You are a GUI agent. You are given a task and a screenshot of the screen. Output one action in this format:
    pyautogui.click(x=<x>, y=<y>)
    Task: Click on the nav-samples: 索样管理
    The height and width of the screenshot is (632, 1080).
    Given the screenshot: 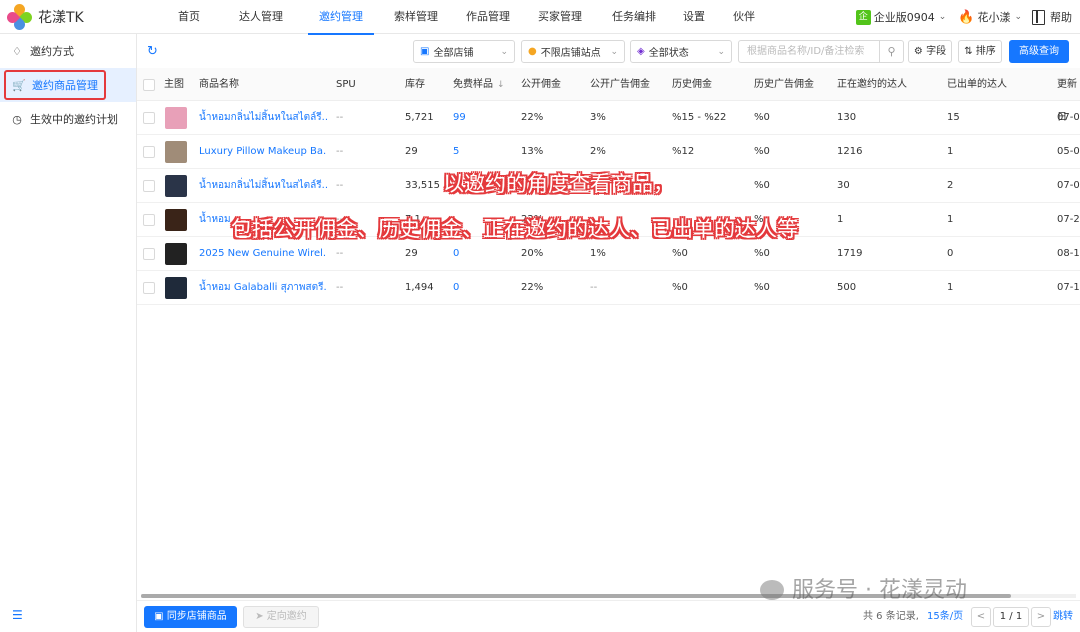 What is the action you would take?
    pyautogui.click(x=416, y=17)
    